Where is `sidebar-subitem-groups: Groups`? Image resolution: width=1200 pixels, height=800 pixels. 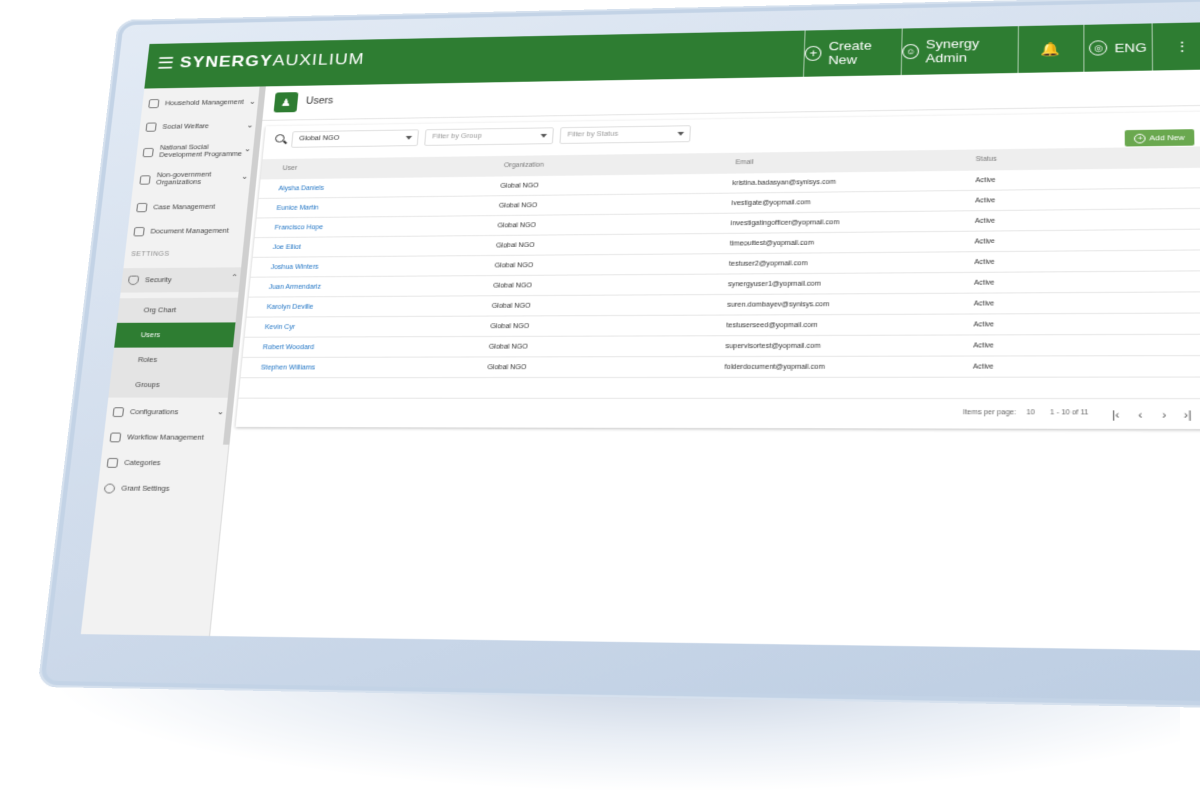
sidebar-subitem-groups: Groups is located at coordinates (169, 384).